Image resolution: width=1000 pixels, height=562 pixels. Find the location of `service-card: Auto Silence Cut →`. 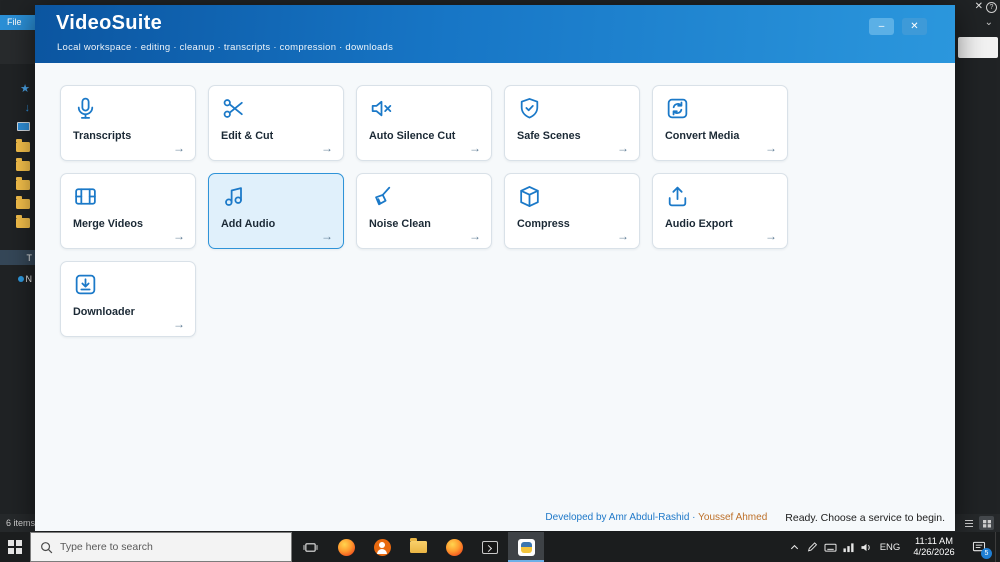

service-card: Auto Silence Cut → is located at coordinates (424, 123).